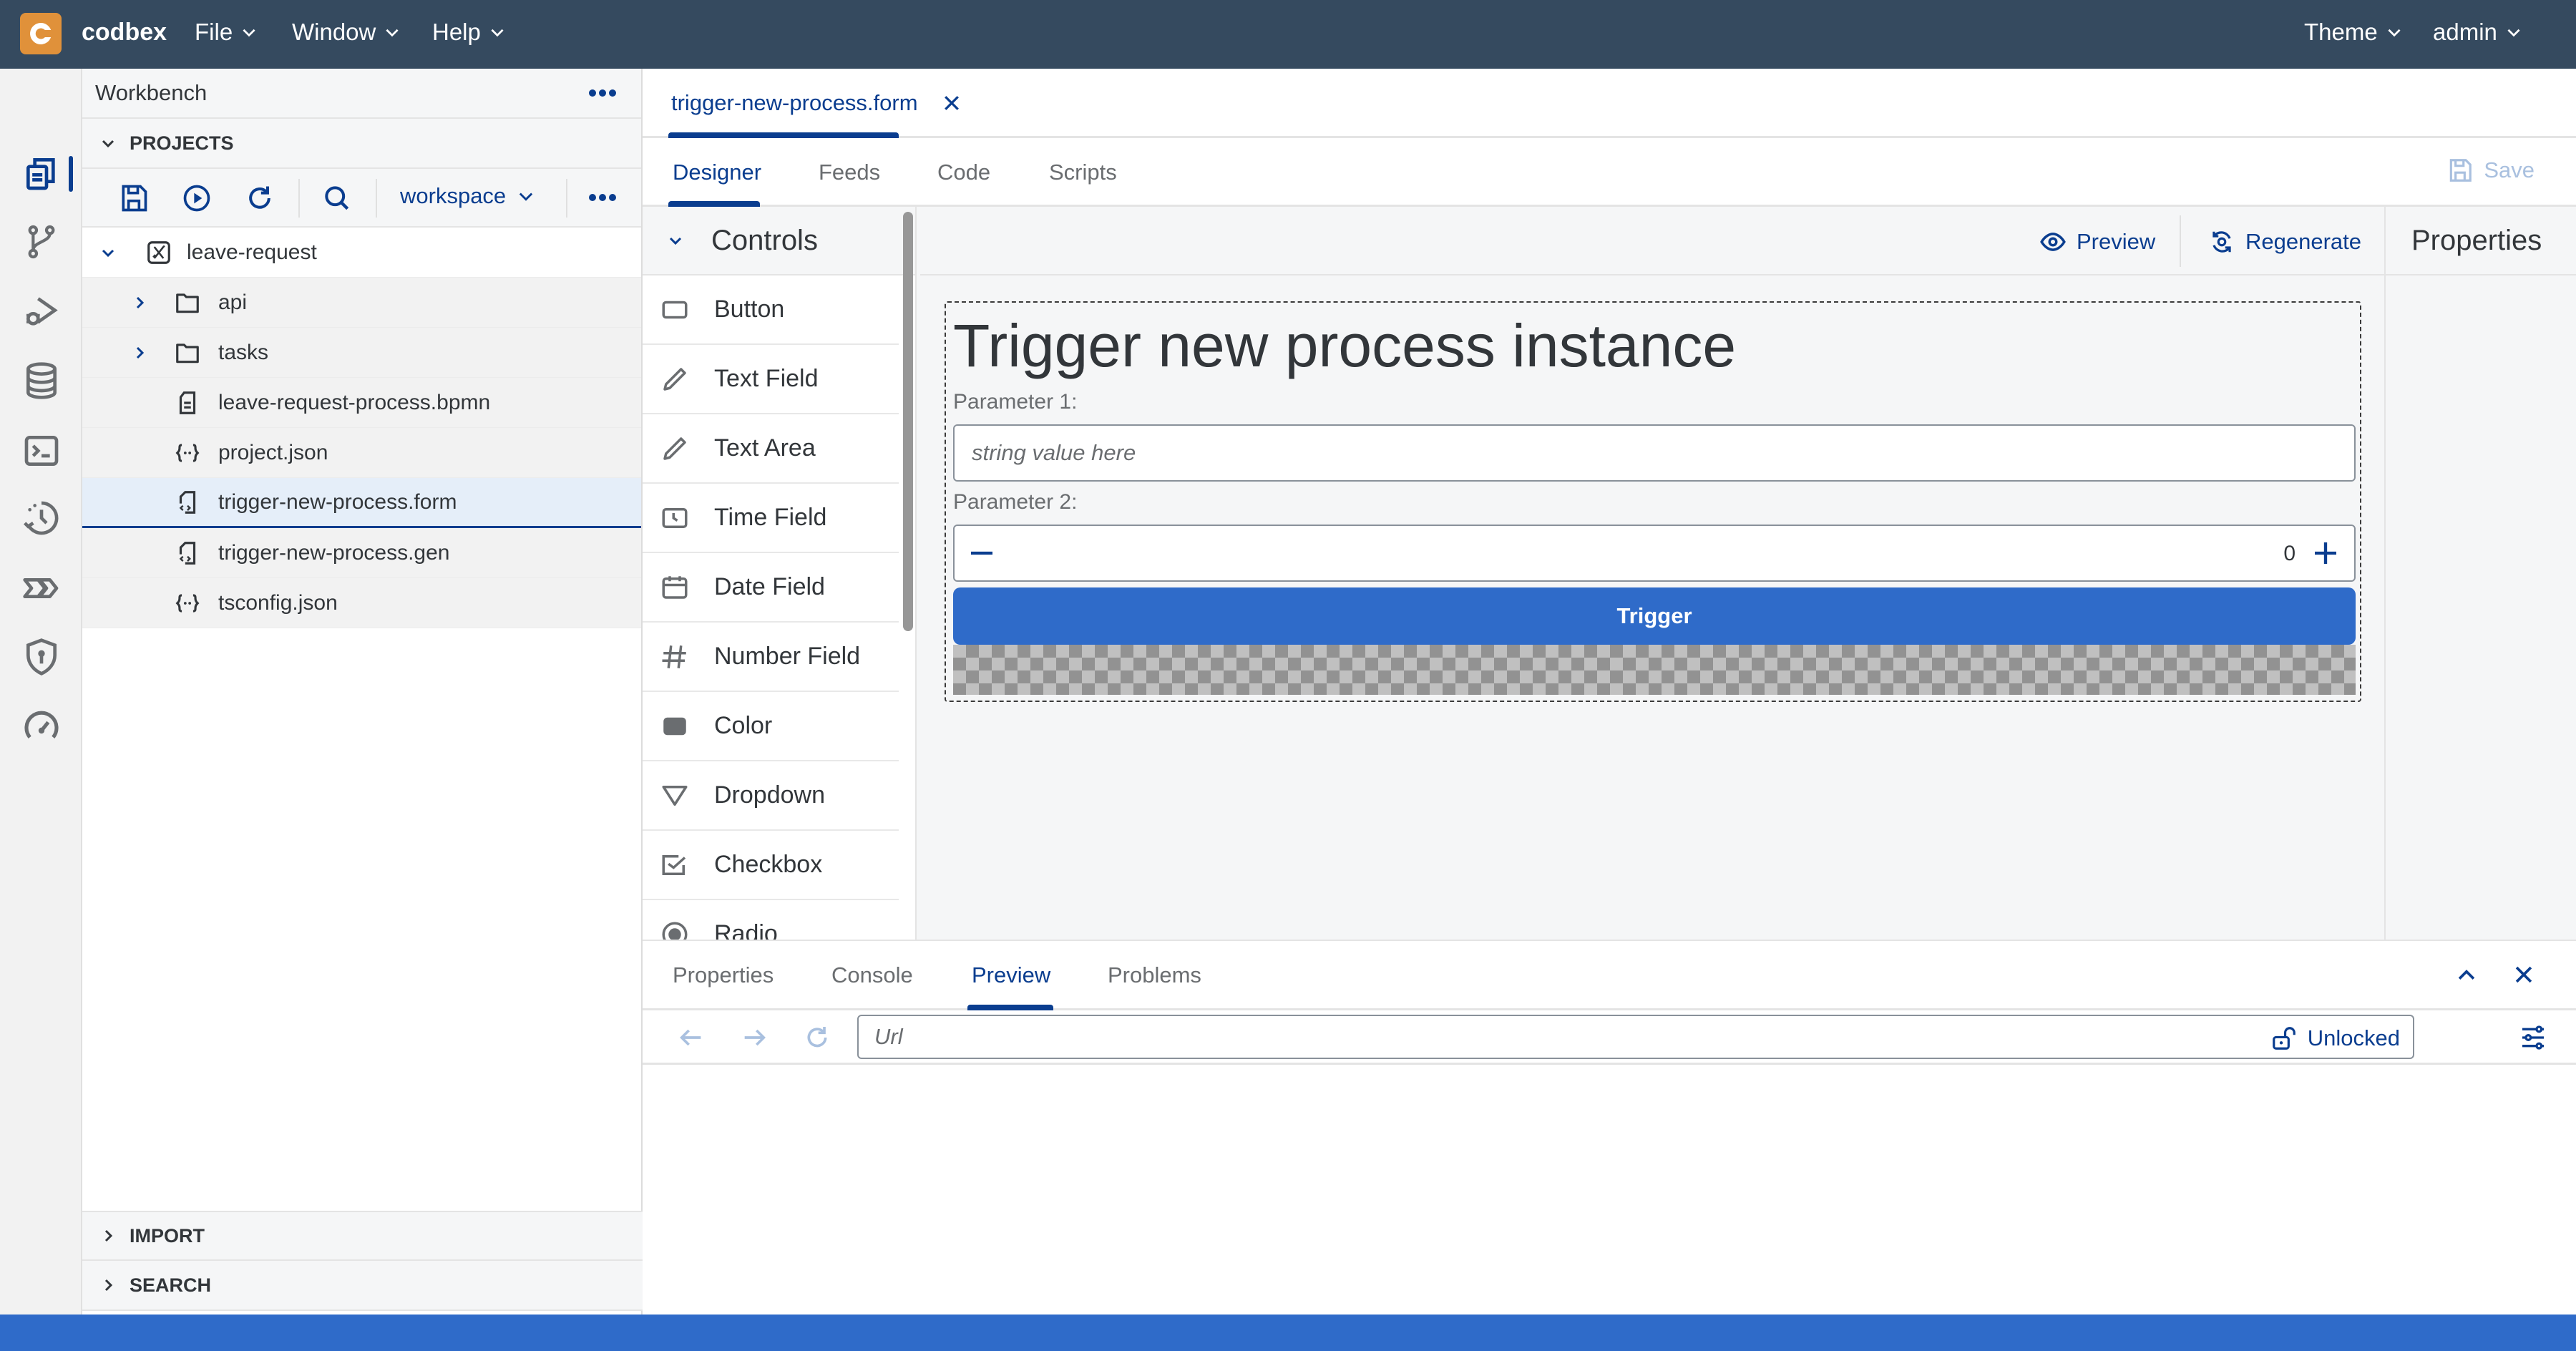 The height and width of the screenshot is (1351, 2576). Describe the element at coordinates (771, 796) in the screenshot. I see `control-dropdown: Dropdown` at that location.